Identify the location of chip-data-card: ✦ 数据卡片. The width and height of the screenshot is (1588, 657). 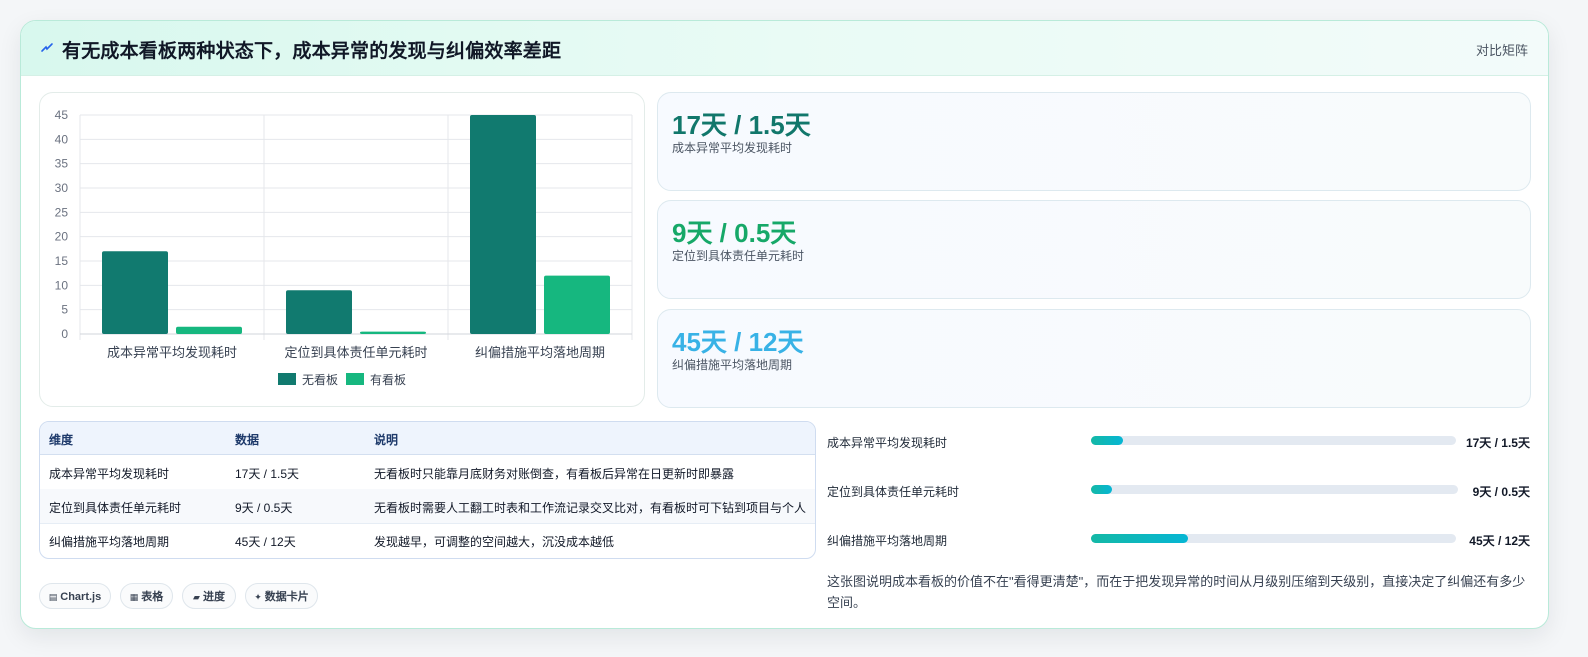
(281, 596).